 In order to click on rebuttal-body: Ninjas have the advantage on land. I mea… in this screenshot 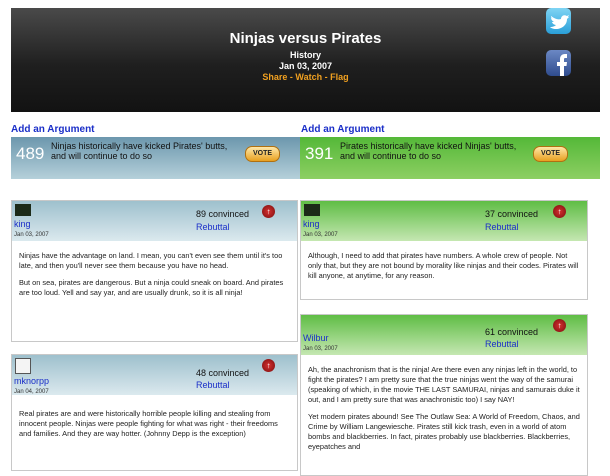, I will do `click(155, 278)`.